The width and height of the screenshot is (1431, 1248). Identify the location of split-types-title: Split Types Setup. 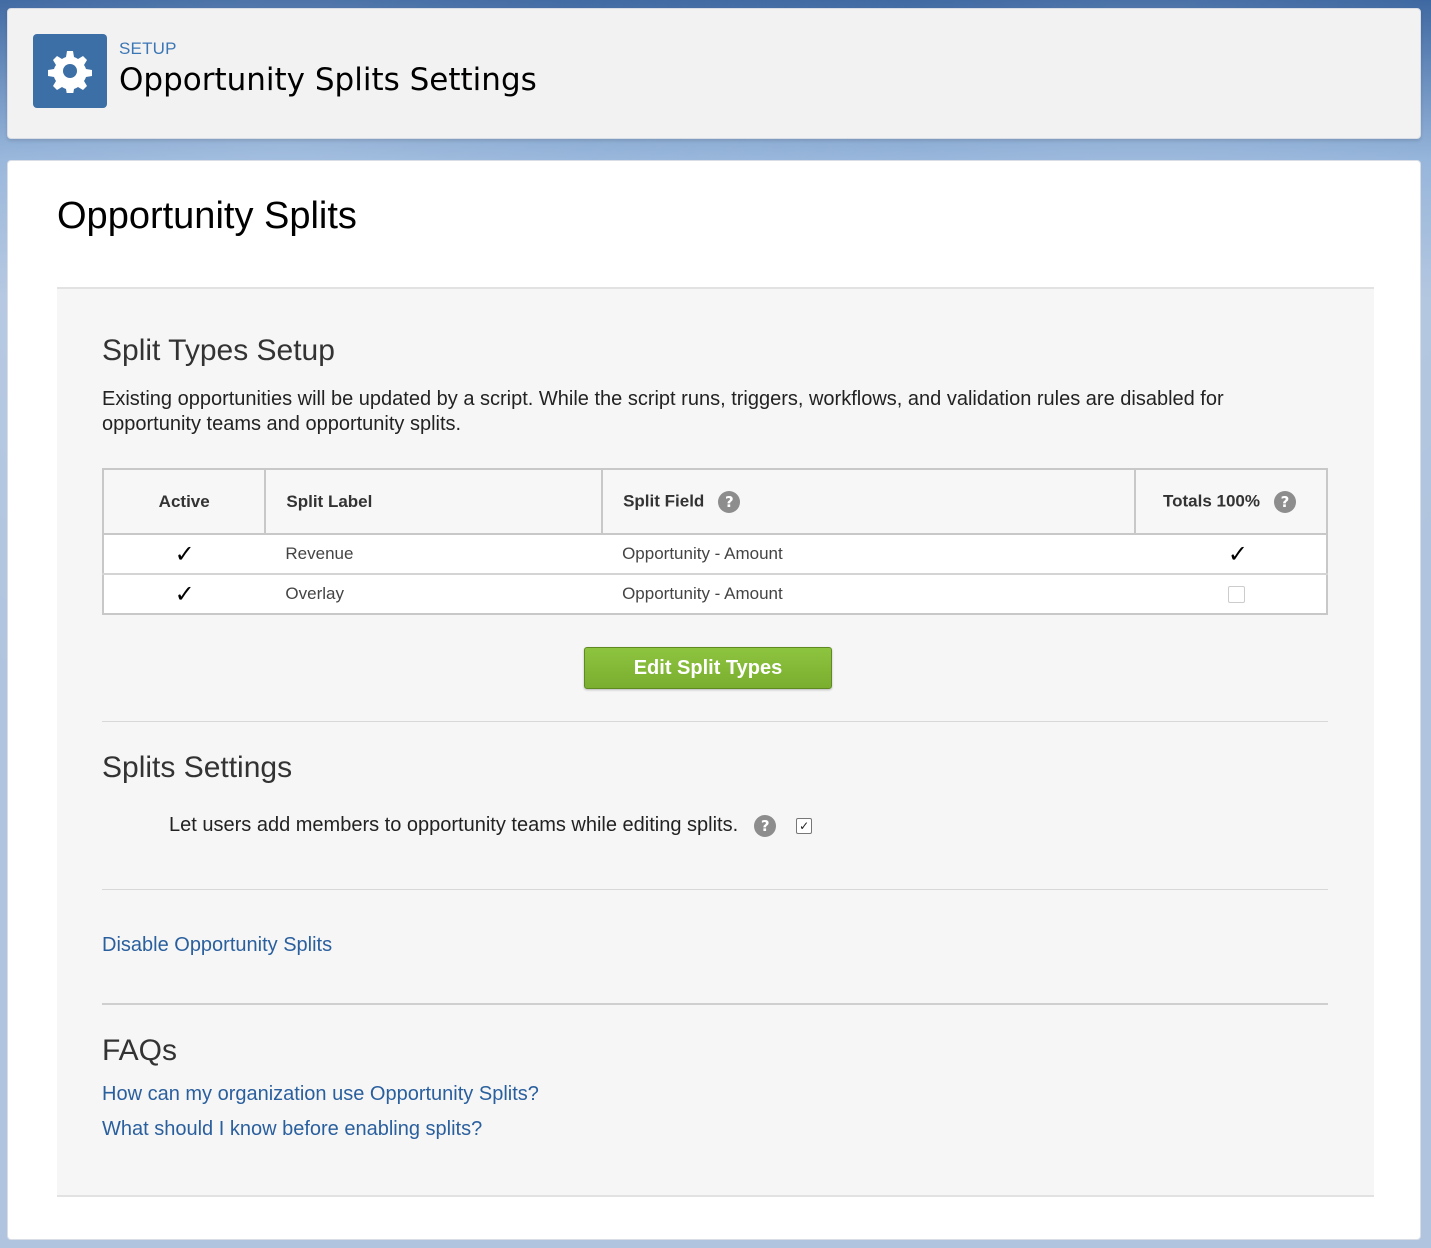
(218, 350).